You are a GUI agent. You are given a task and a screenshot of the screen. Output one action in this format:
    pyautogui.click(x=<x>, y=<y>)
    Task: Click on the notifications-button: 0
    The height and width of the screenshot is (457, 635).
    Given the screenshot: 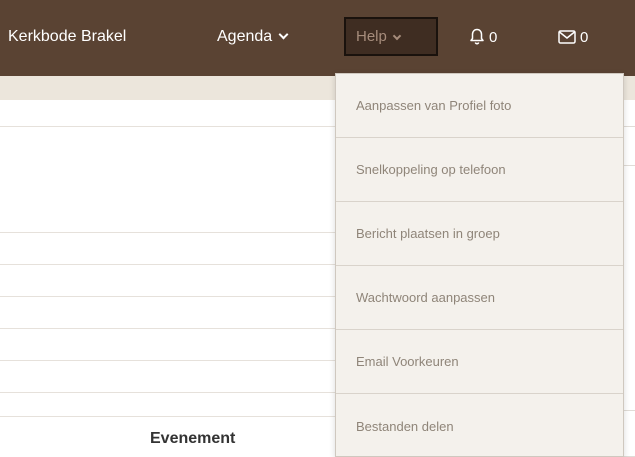 What is the action you would take?
    pyautogui.click(x=483, y=37)
    